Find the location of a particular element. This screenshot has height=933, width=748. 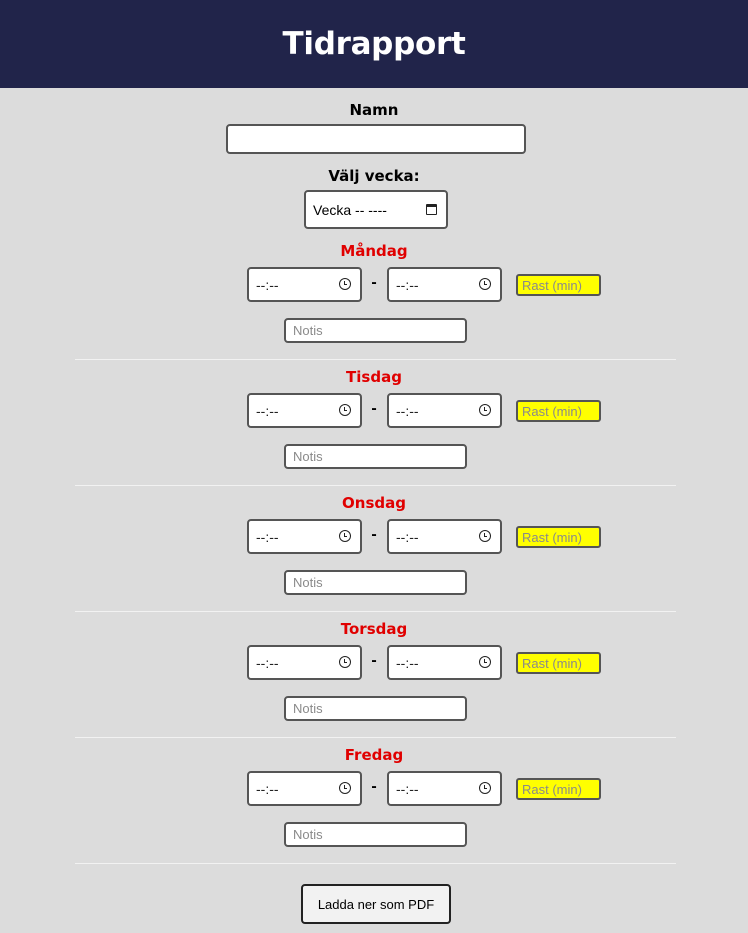

day-section-torsdag: Torsdag --:-- - --:-- Rast (min) Notis is located at coordinates (374, 683).